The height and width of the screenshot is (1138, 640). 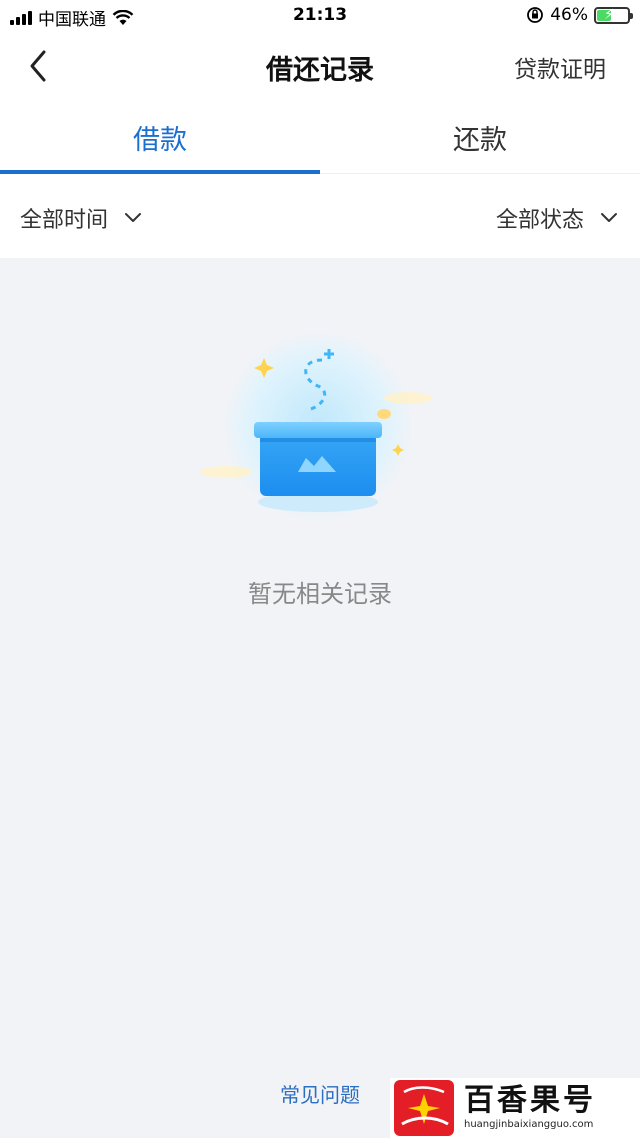 I want to click on tab-bar: 借款 还款, so click(x=320, y=136).